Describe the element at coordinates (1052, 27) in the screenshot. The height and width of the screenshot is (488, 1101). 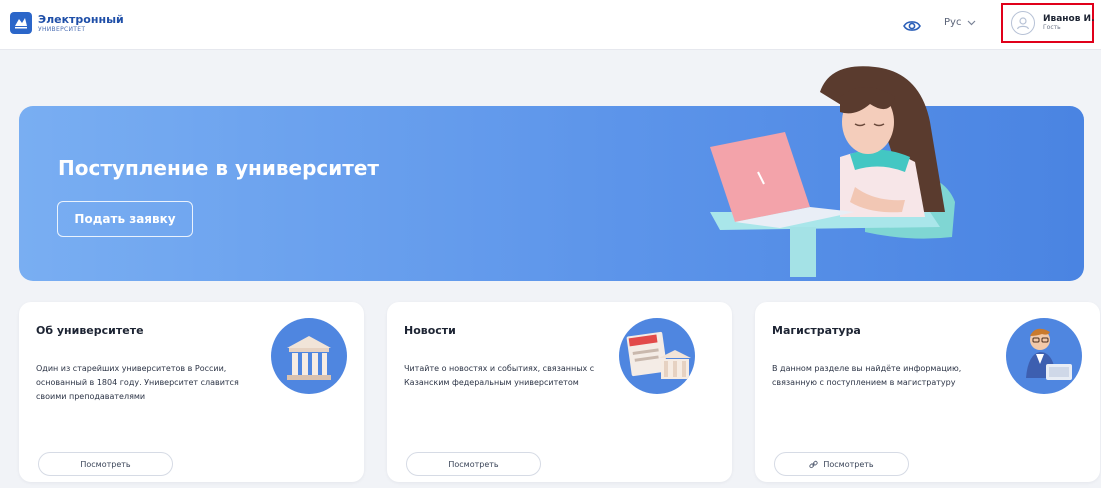
I see `user-role: Гость` at that location.